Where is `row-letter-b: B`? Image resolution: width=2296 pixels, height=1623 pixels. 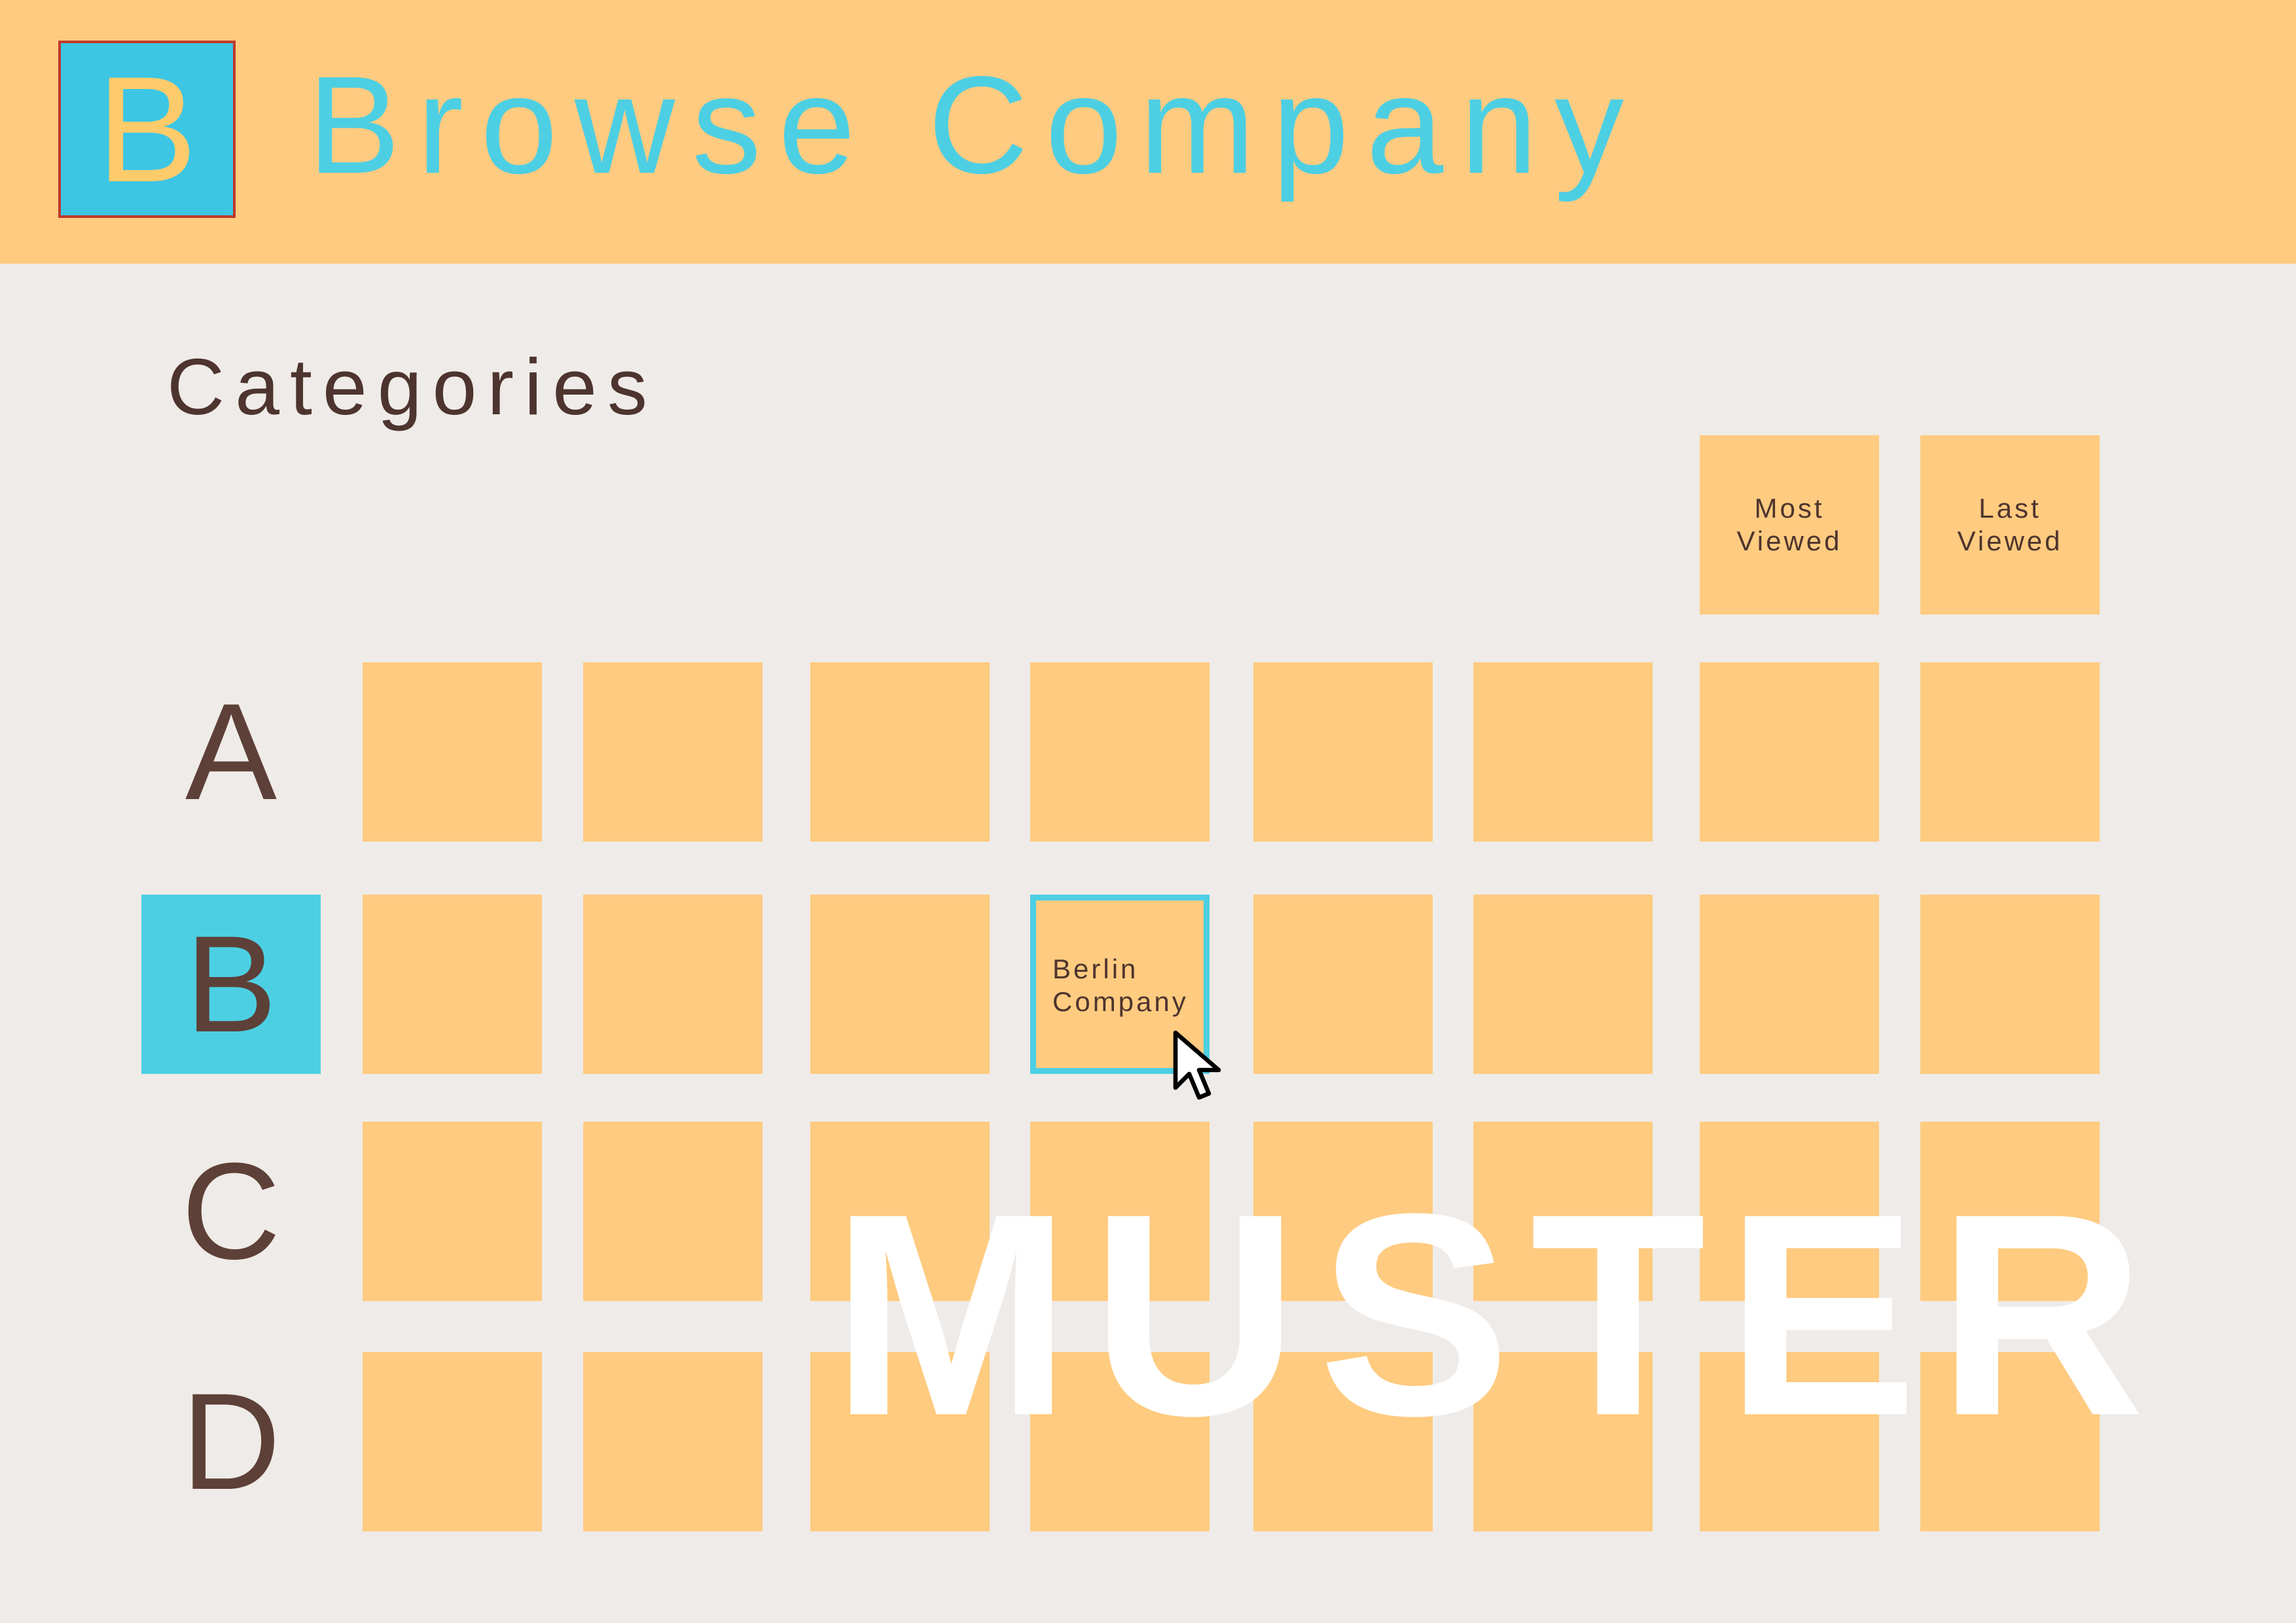
row-letter-b: B is located at coordinates (231, 984).